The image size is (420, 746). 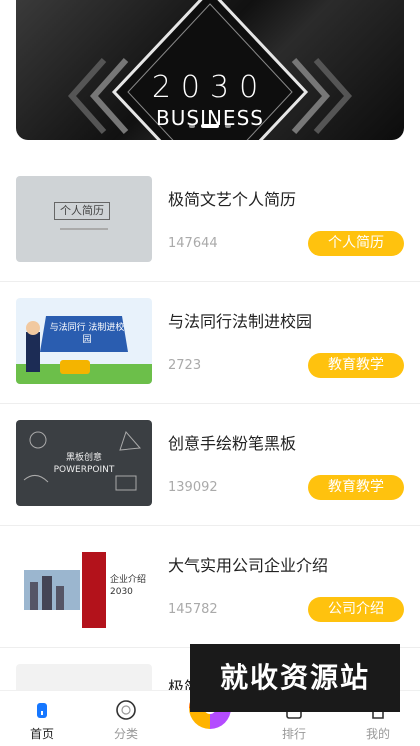 What do you see at coordinates (248, 565) in the screenshot?
I see `item-title: 大气实用公司企业介绍` at bounding box center [248, 565].